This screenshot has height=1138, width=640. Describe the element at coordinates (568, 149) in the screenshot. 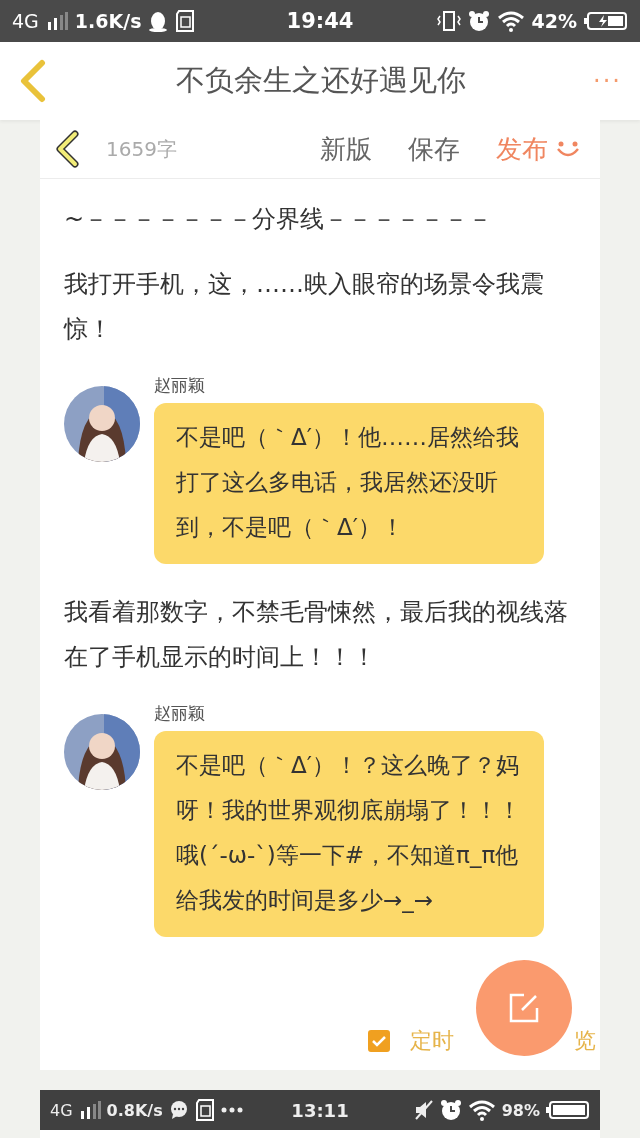

I see `smiley-icon` at that location.